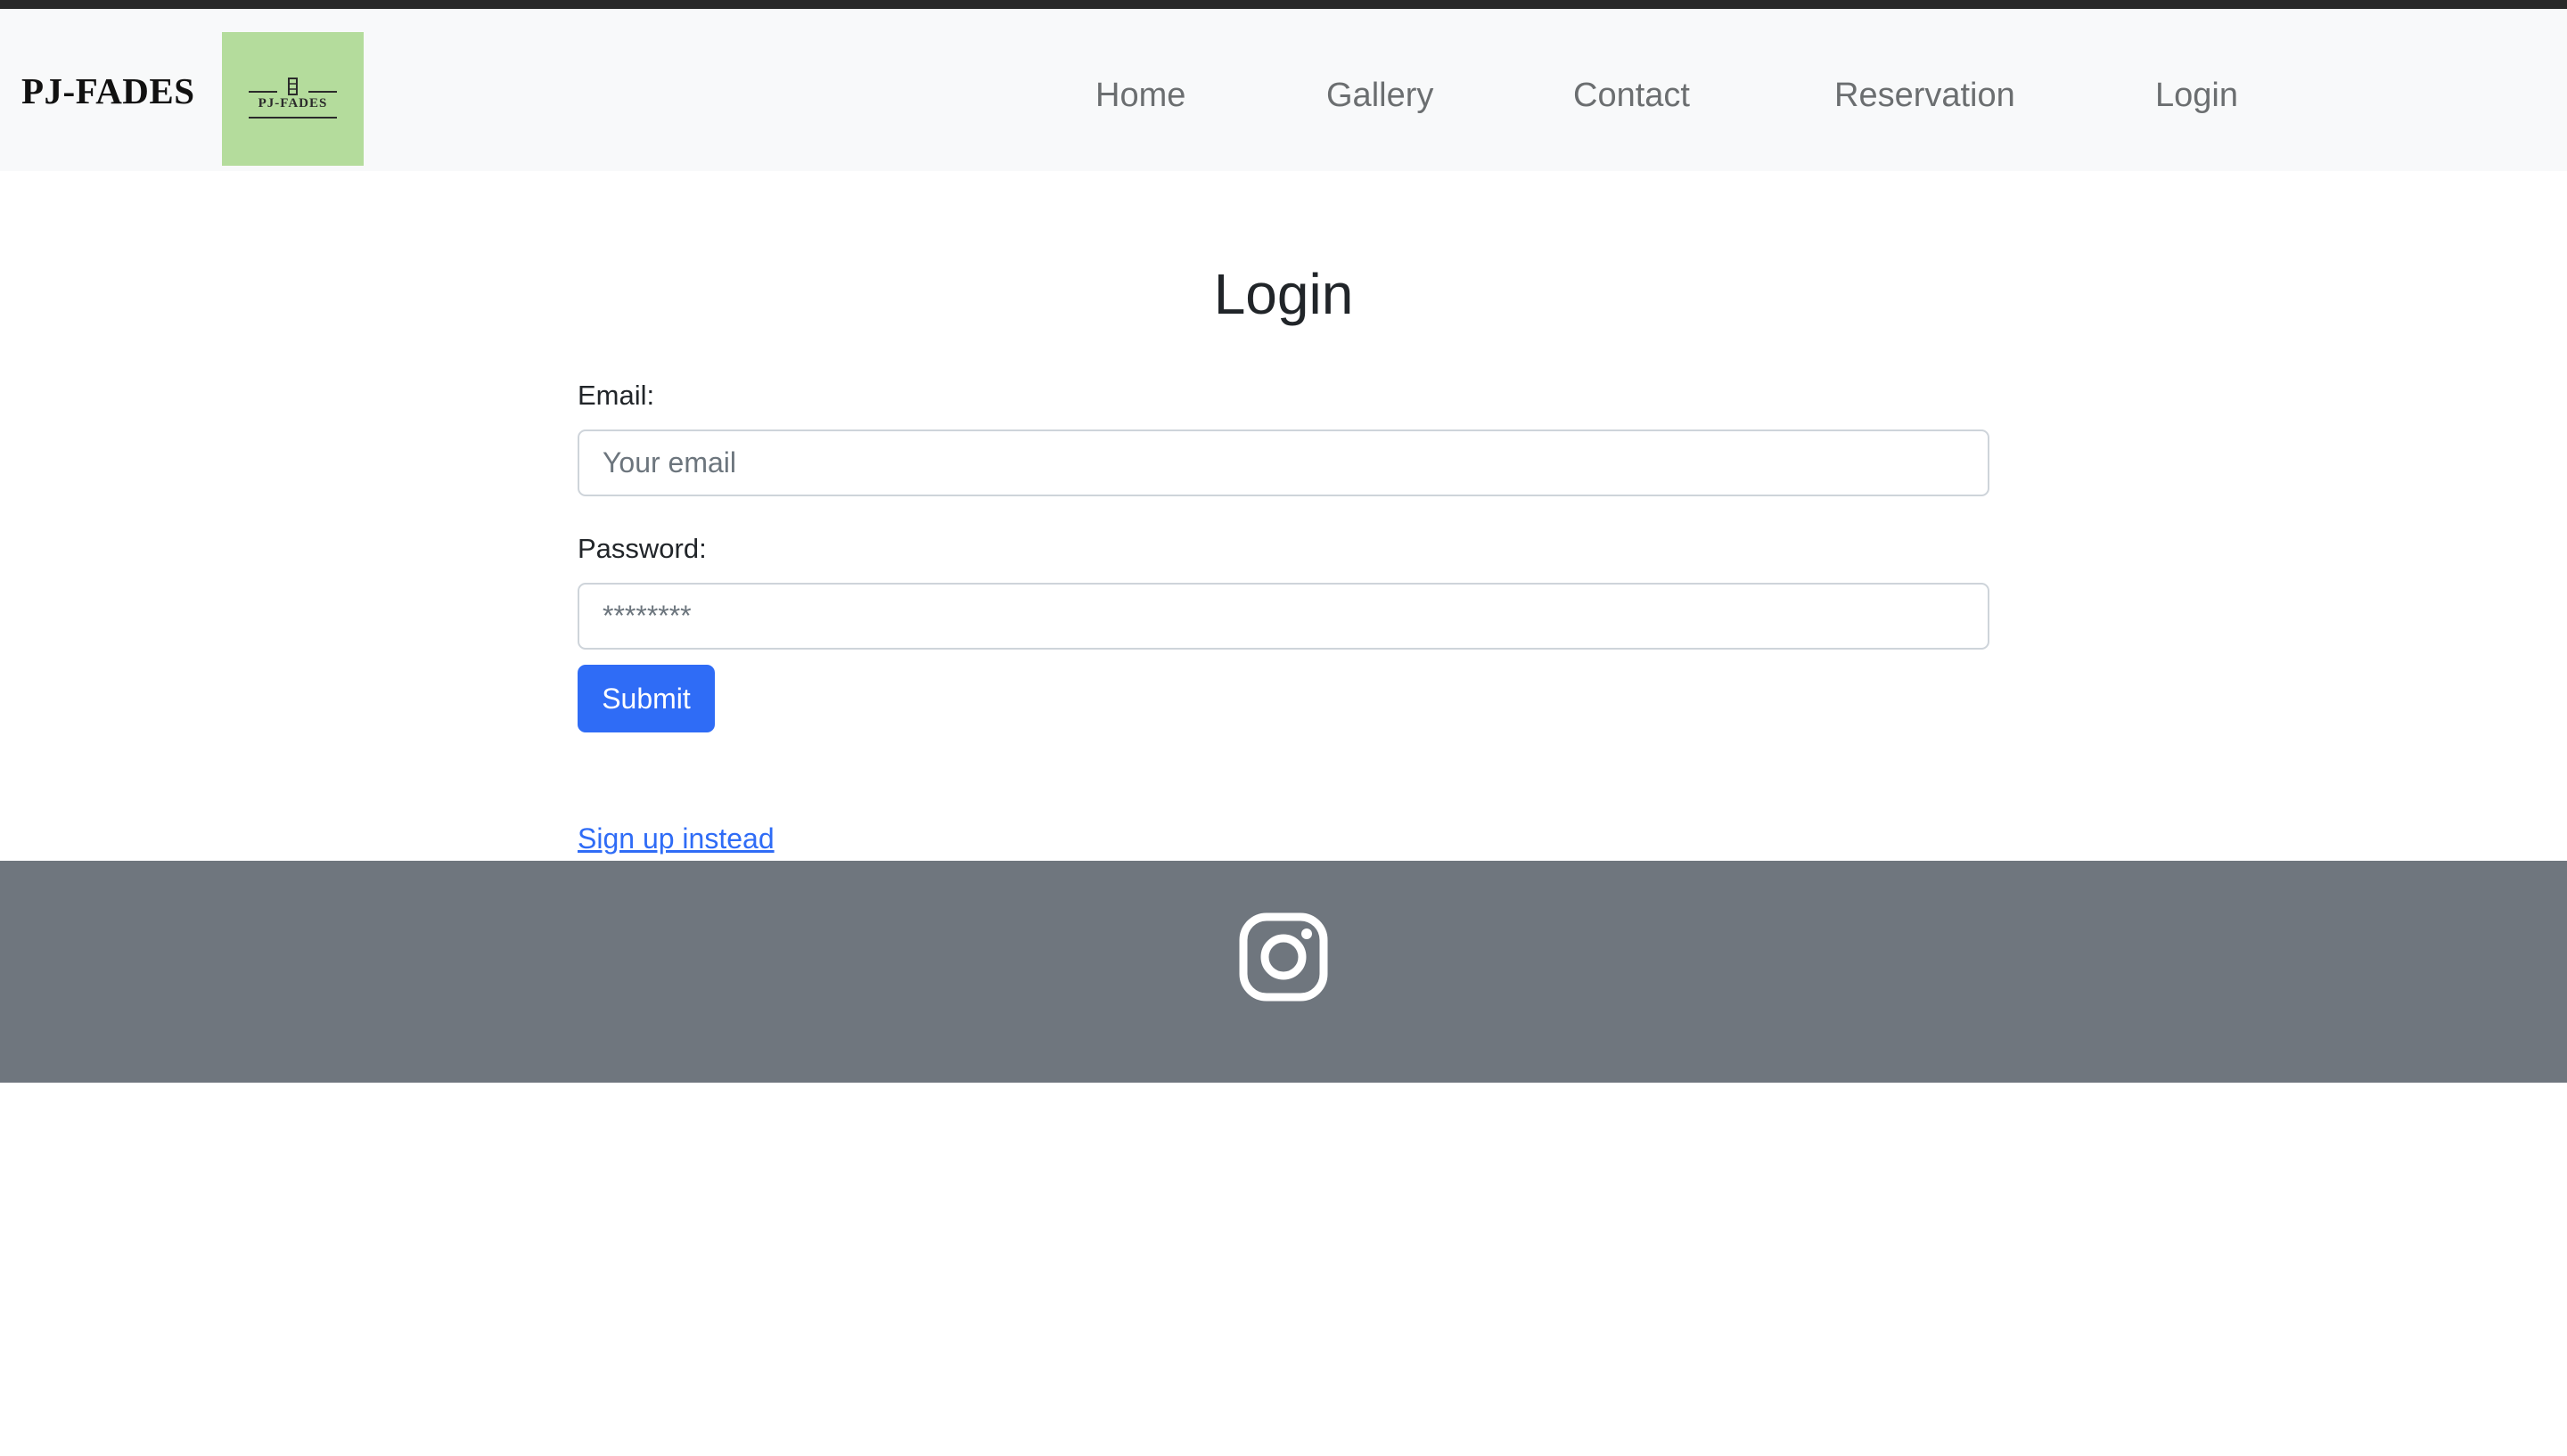 This screenshot has width=2567, height=1456. What do you see at coordinates (1631, 95) in the screenshot?
I see `nav-link-contact: Contact` at bounding box center [1631, 95].